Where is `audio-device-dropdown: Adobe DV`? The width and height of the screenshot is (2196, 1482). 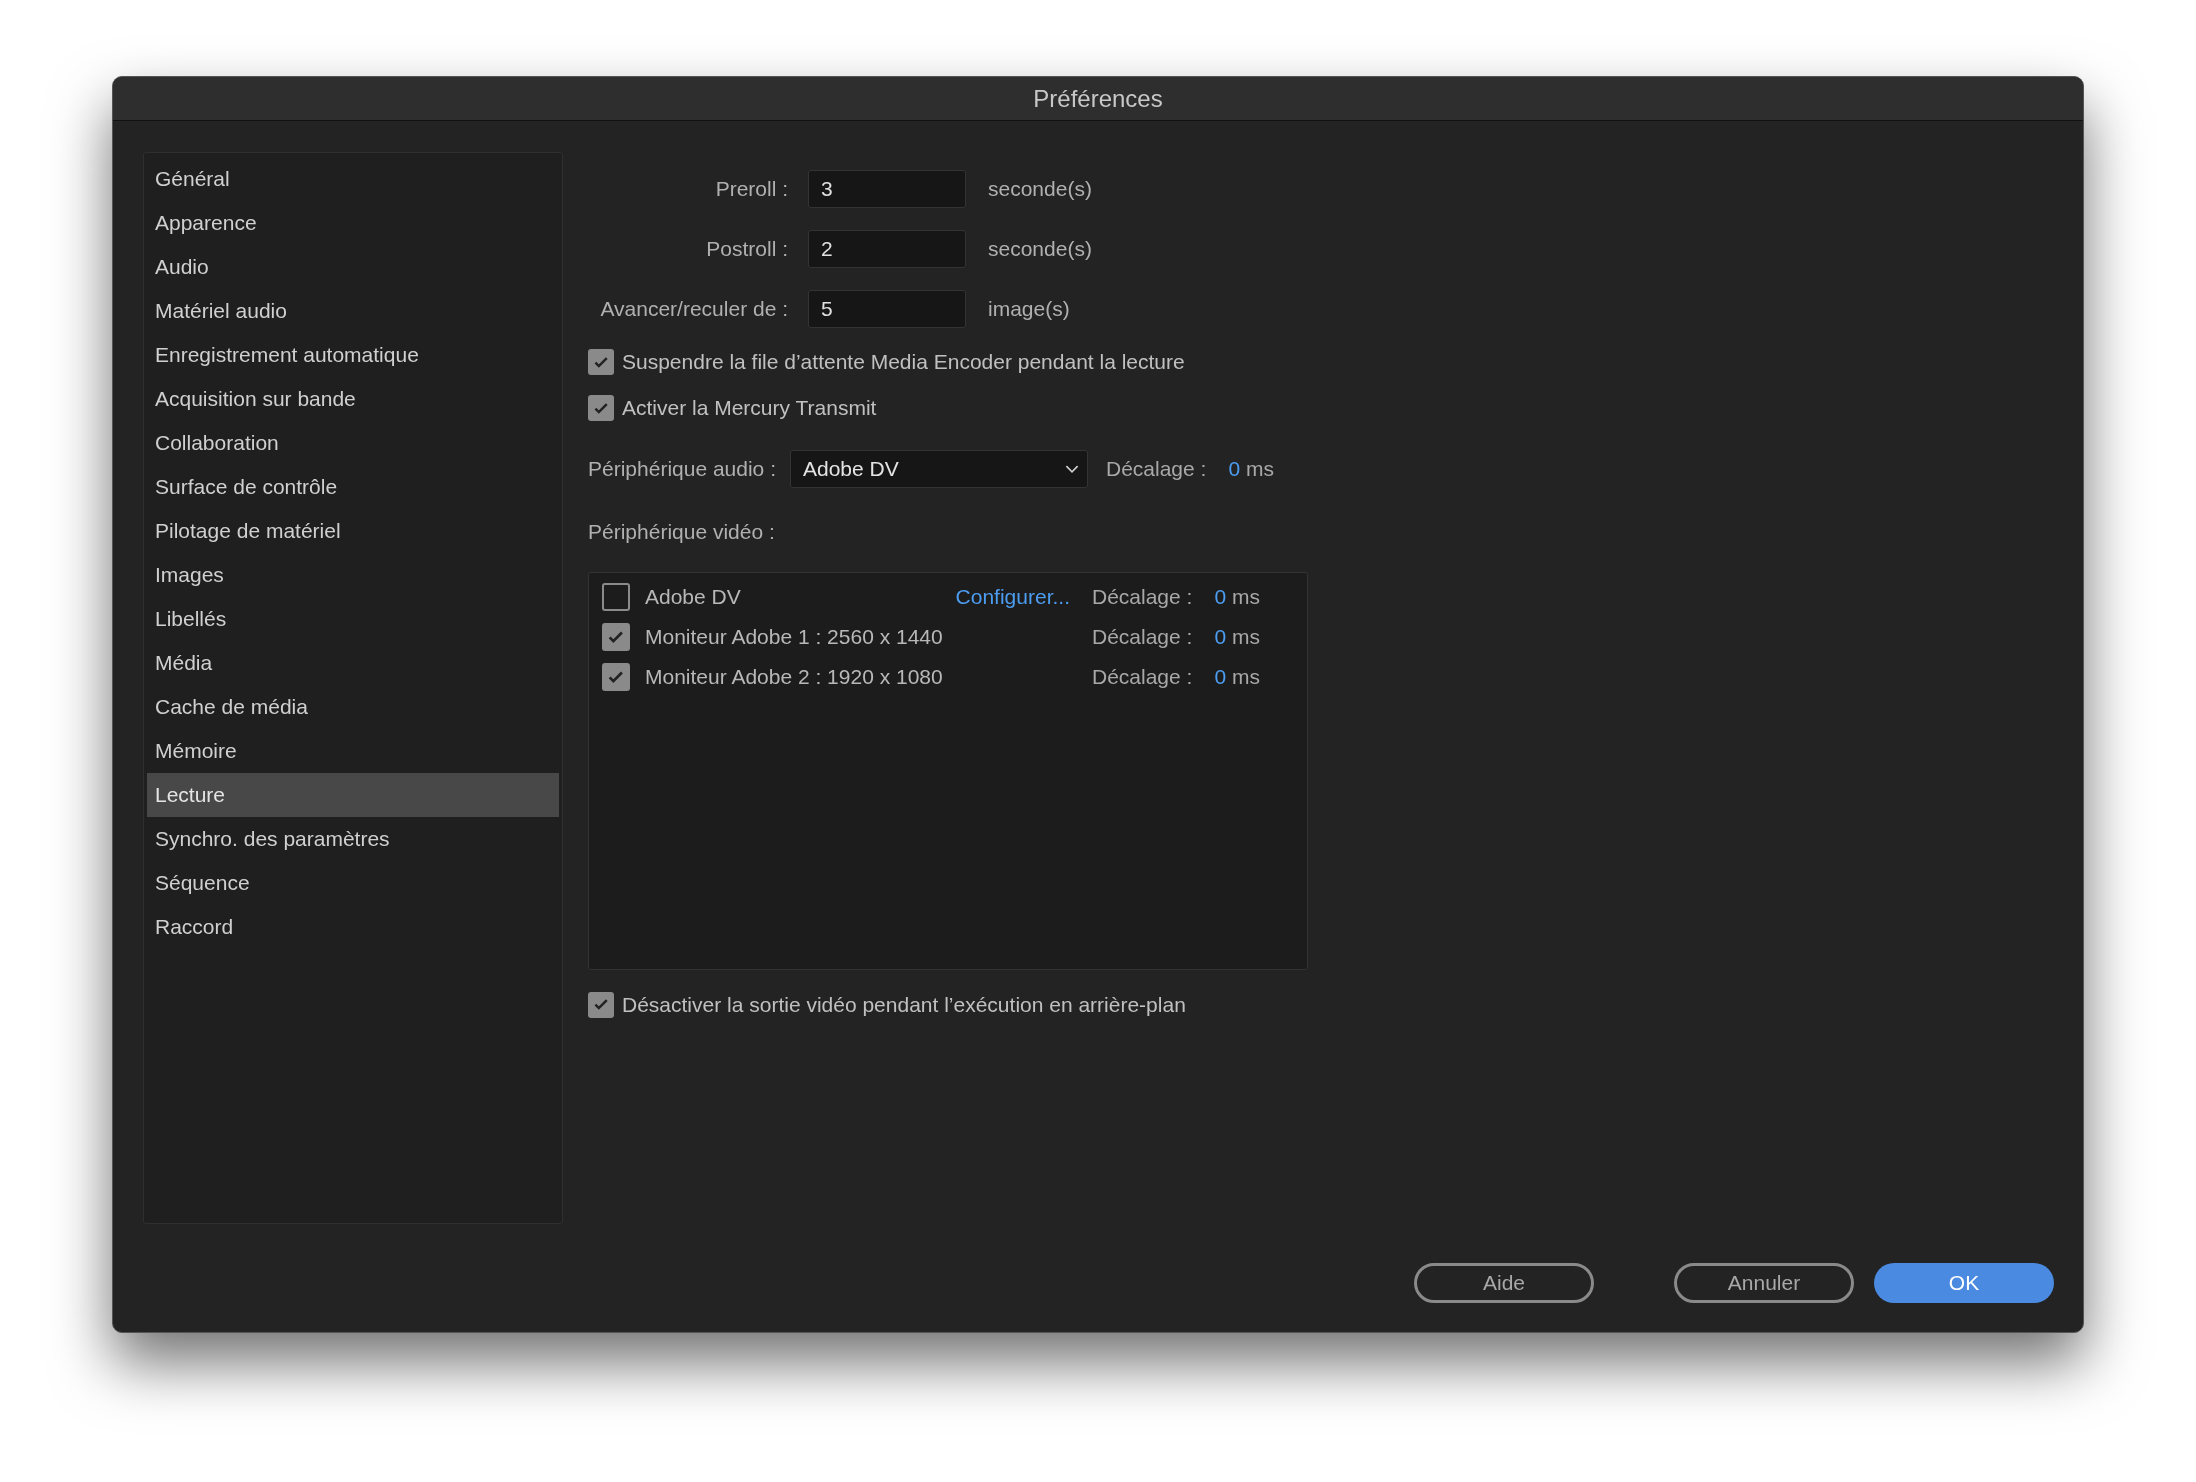 audio-device-dropdown: Adobe DV is located at coordinates (938, 469).